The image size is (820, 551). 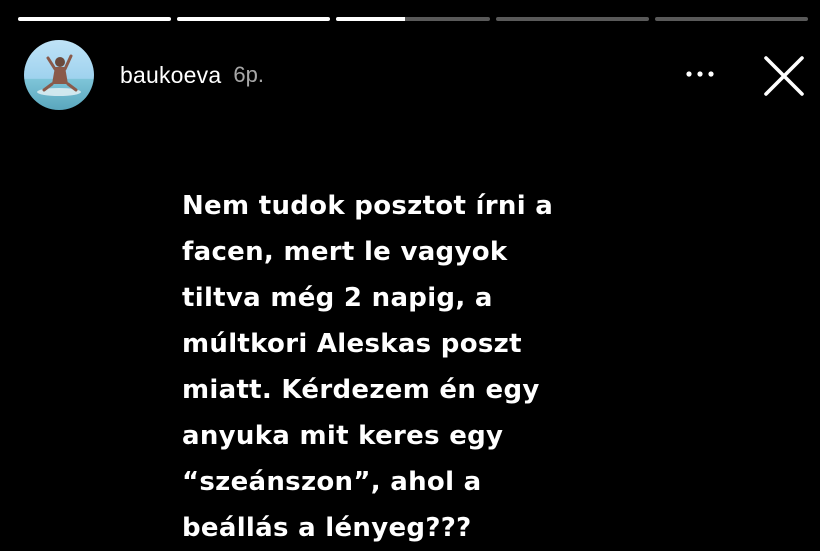 What do you see at coordinates (170, 75) in the screenshot?
I see `username: baukoeva` at bounding box center [170, 75].